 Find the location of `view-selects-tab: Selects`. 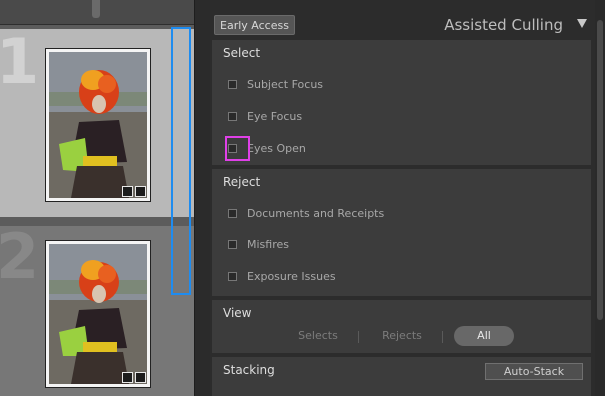

view-selects-tab: Selects is located at coordinates (318, 336).